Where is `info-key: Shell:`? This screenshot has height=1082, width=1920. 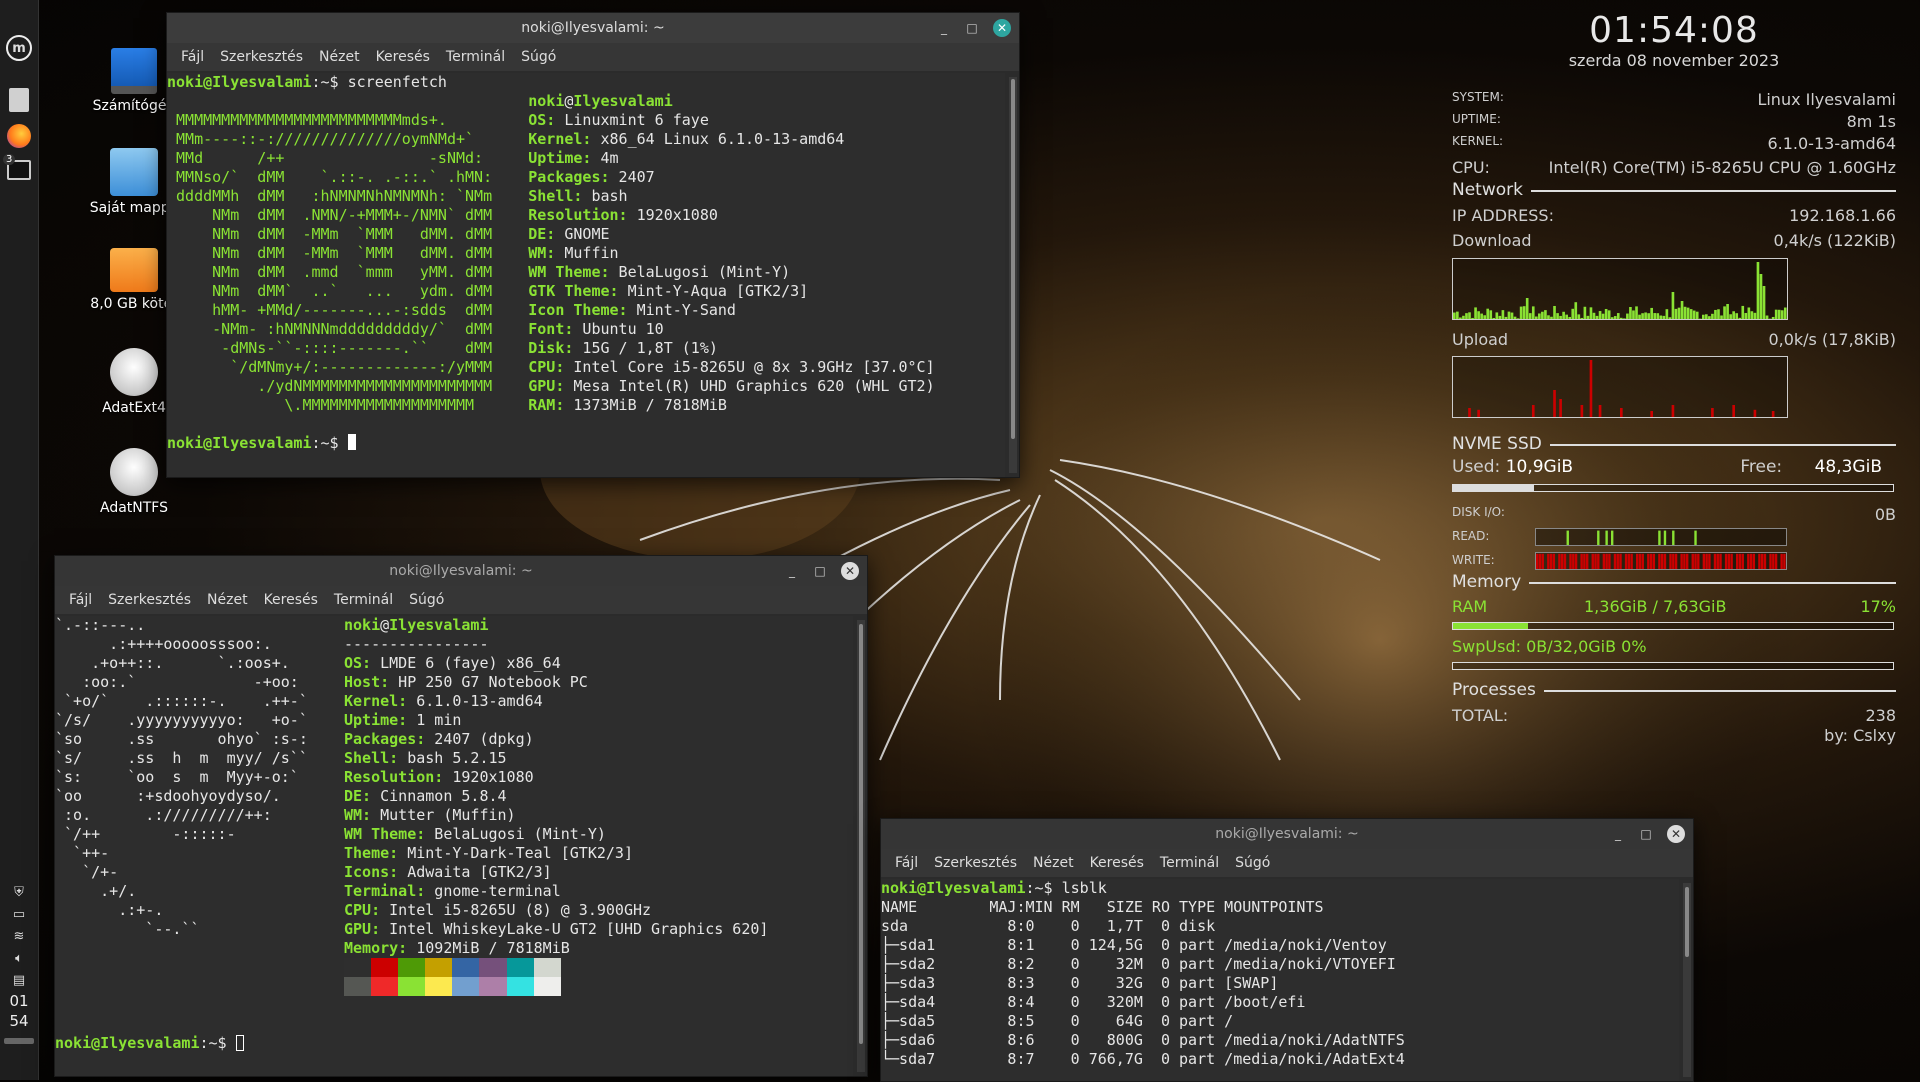 info-key: Shell: is located at coordinates (555, 196).